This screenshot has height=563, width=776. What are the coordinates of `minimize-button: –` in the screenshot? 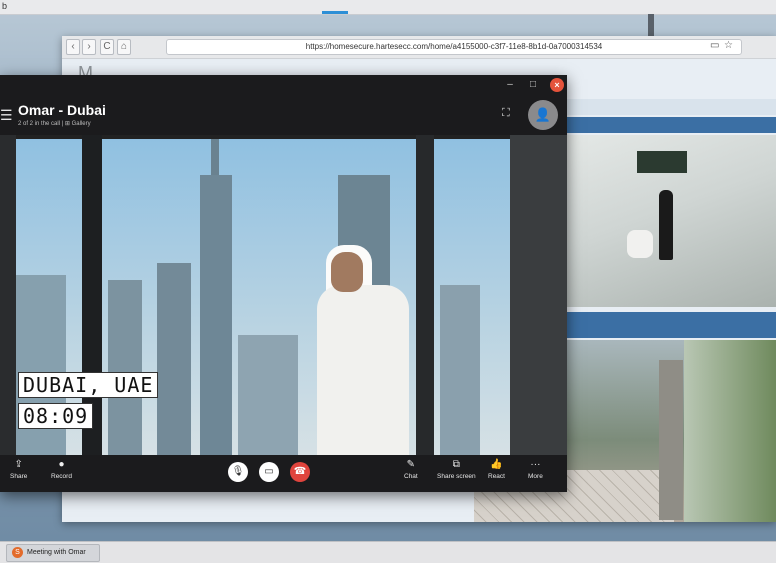 It's located at (510, 85).